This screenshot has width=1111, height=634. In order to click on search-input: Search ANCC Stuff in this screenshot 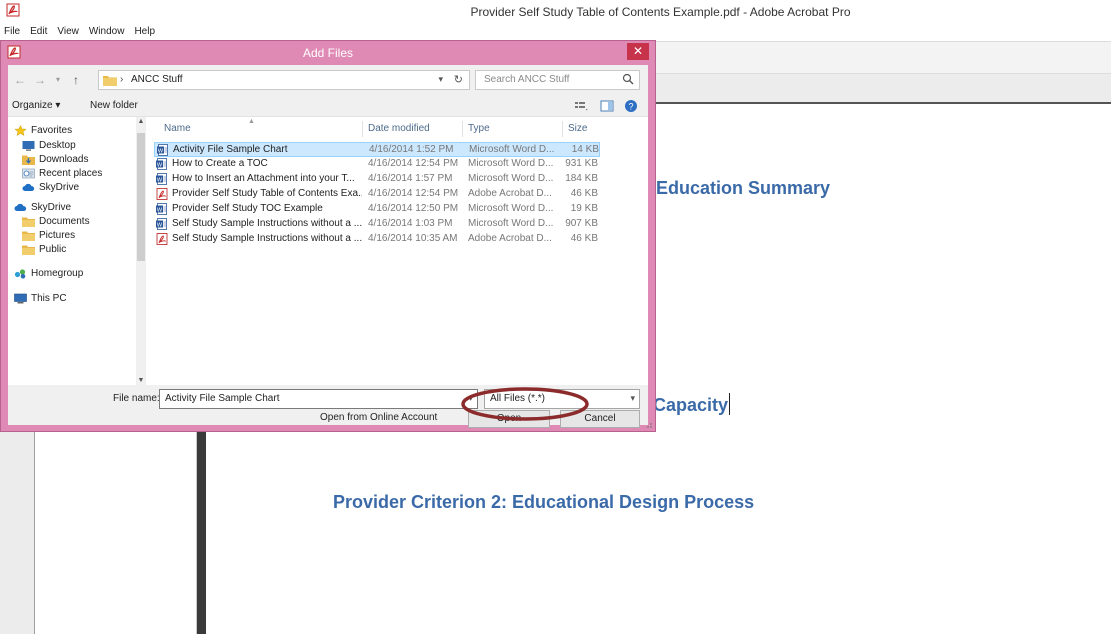, I will do `click(557, 80)`.